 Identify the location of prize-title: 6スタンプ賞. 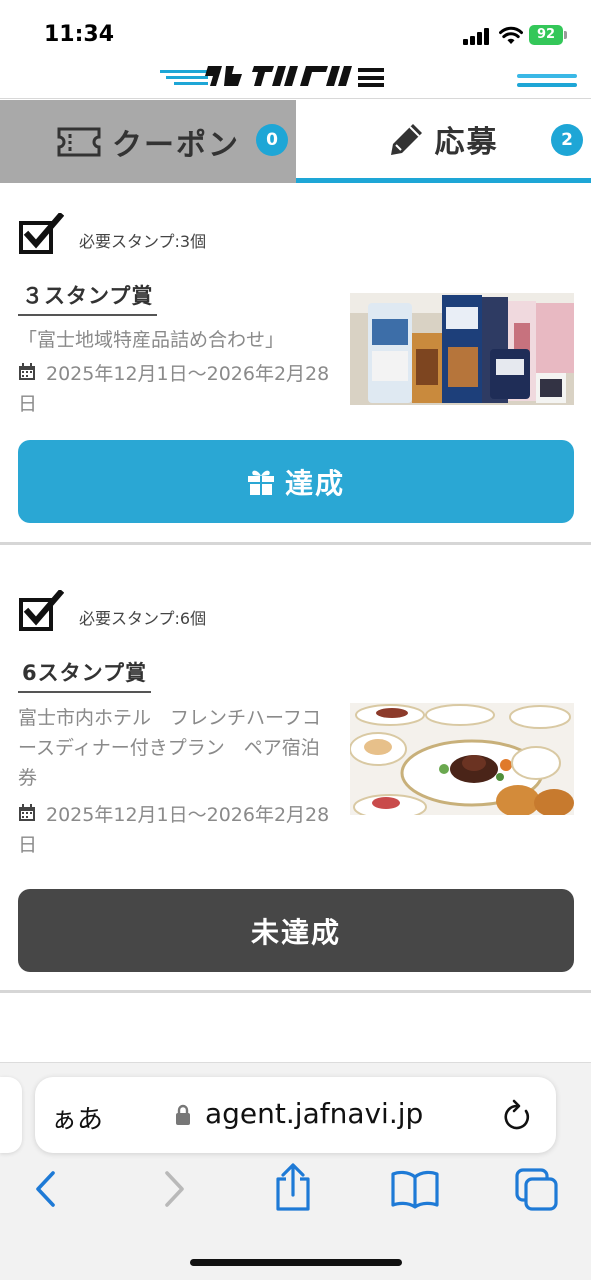
(84, 675).